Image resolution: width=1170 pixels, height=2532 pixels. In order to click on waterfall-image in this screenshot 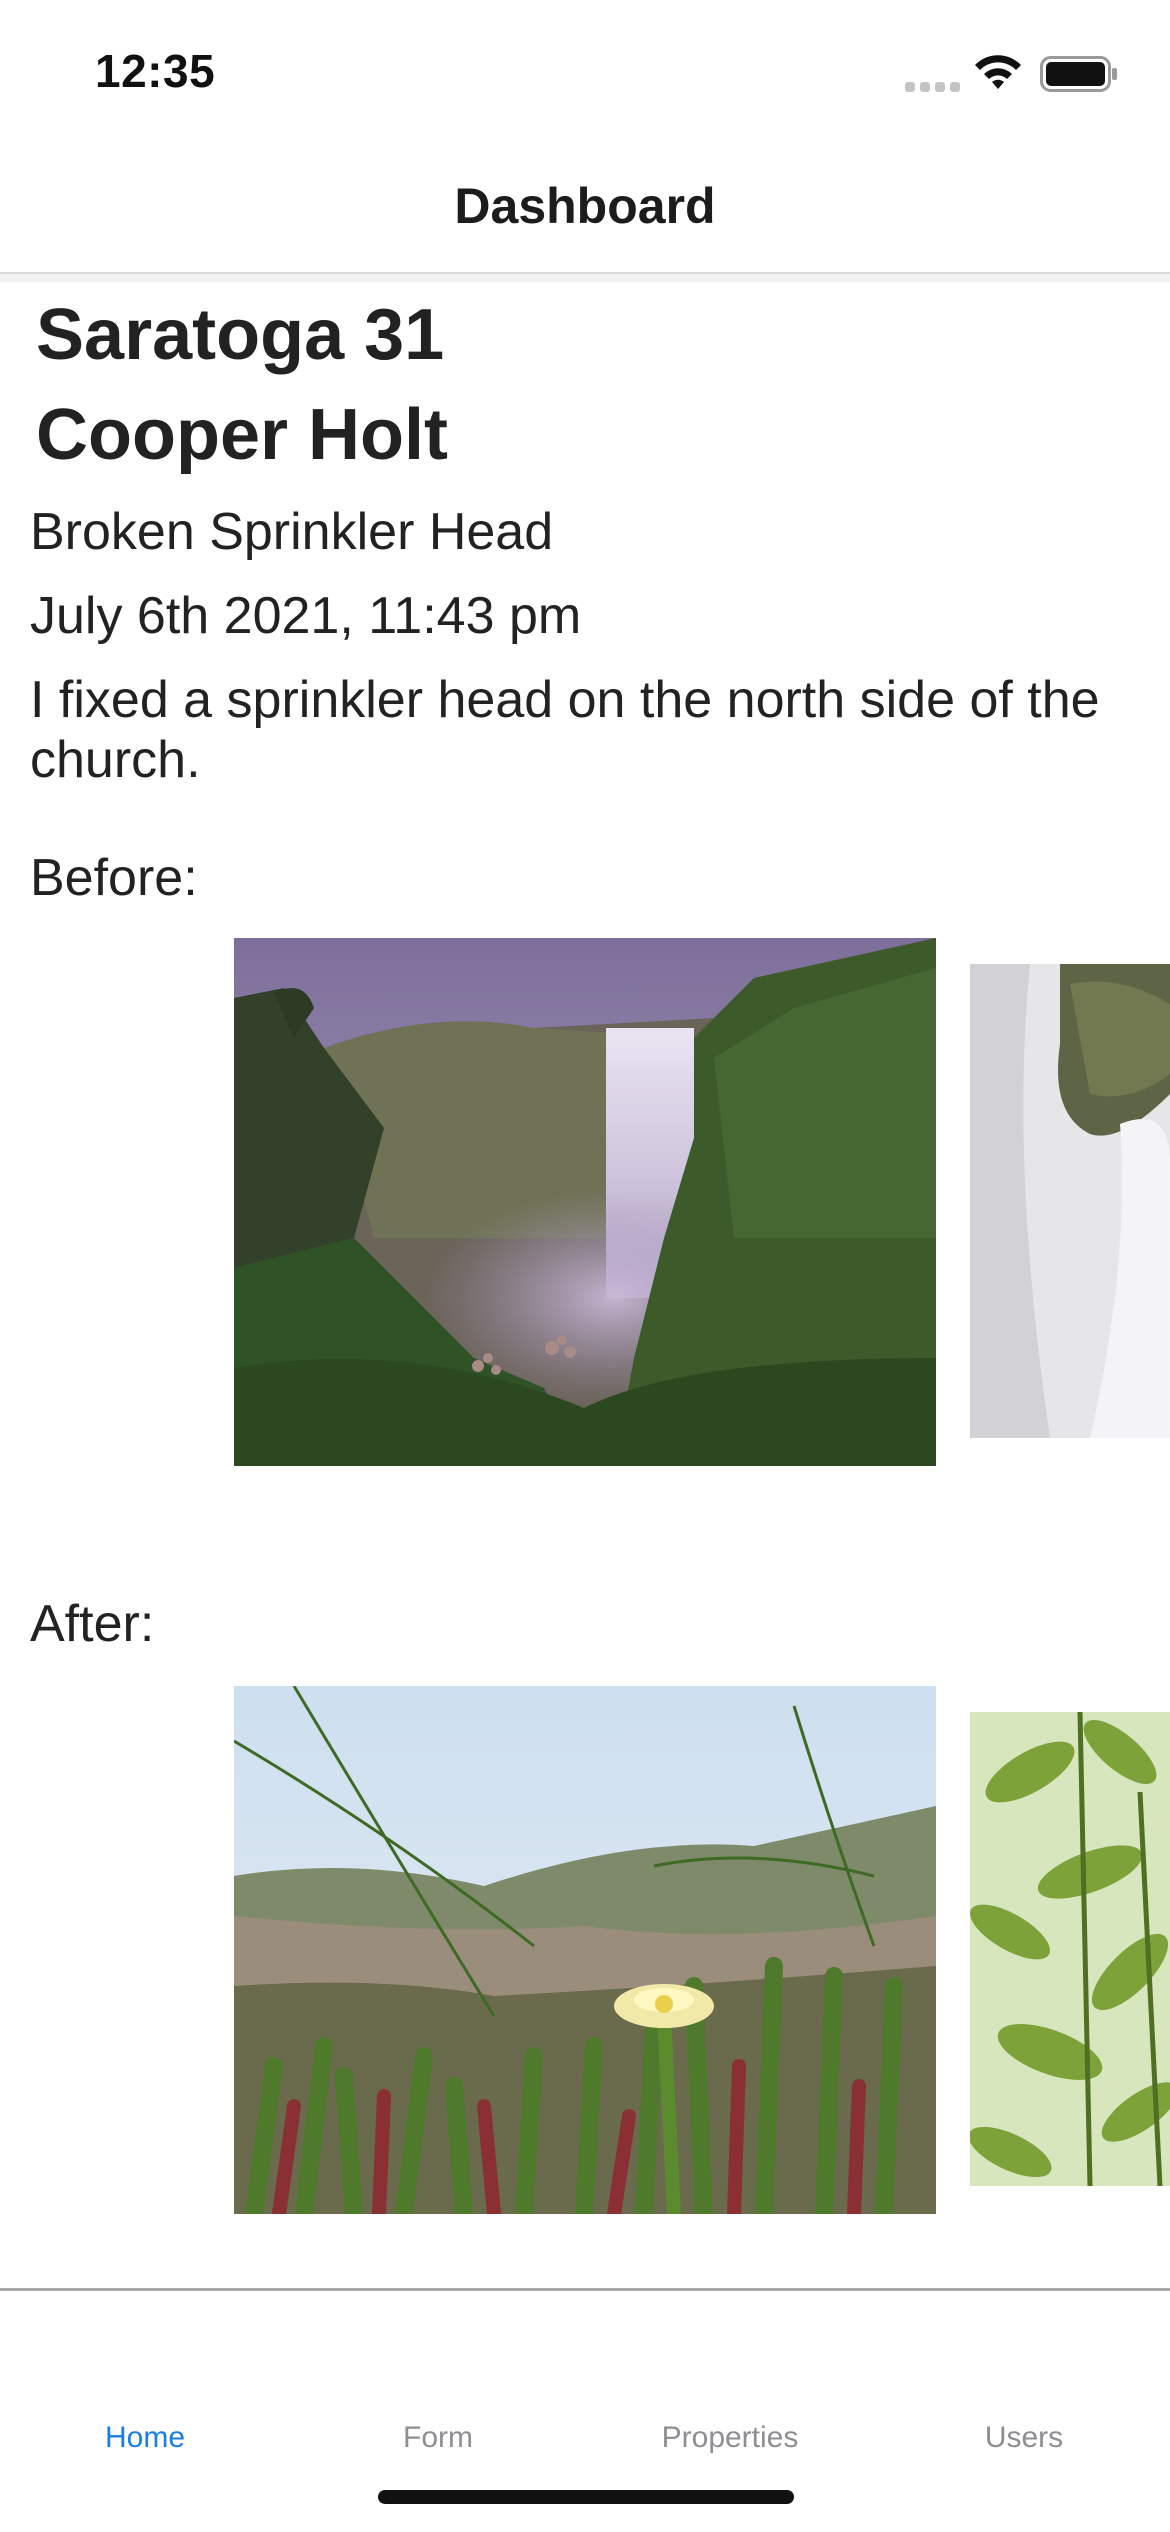, I will do `click(585, 1202)`.